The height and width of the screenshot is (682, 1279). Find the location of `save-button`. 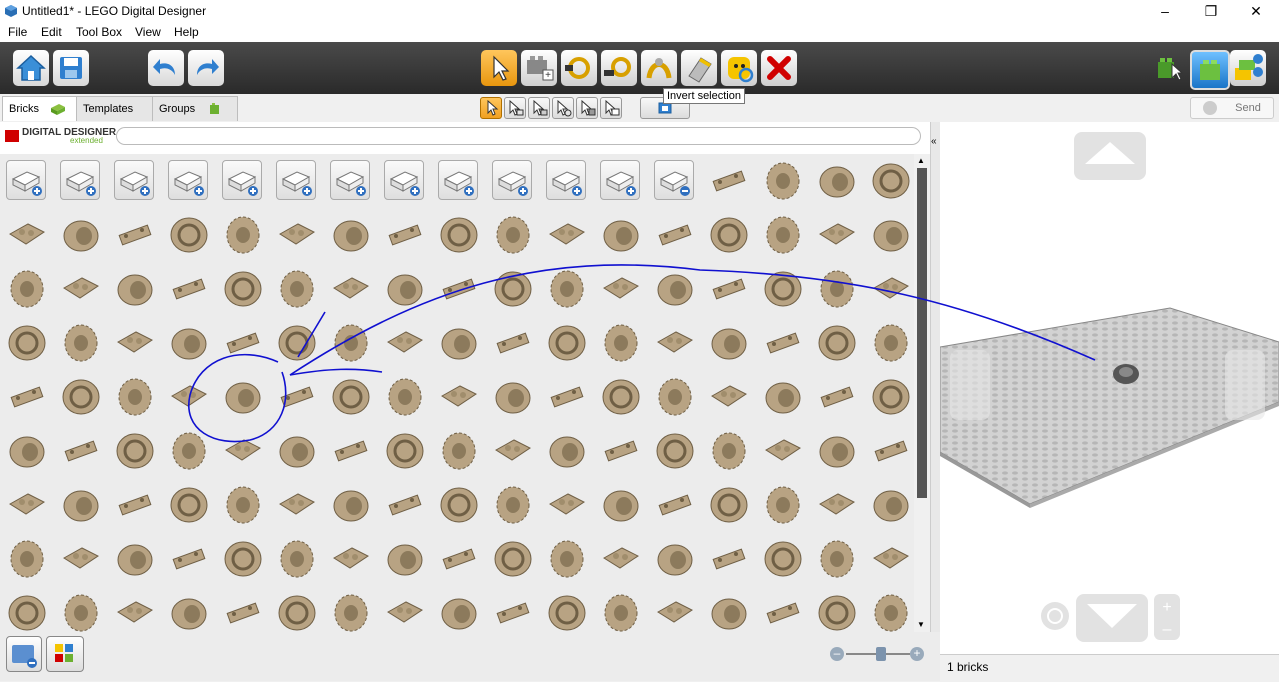

save-button is located at coordinates (71, 68).